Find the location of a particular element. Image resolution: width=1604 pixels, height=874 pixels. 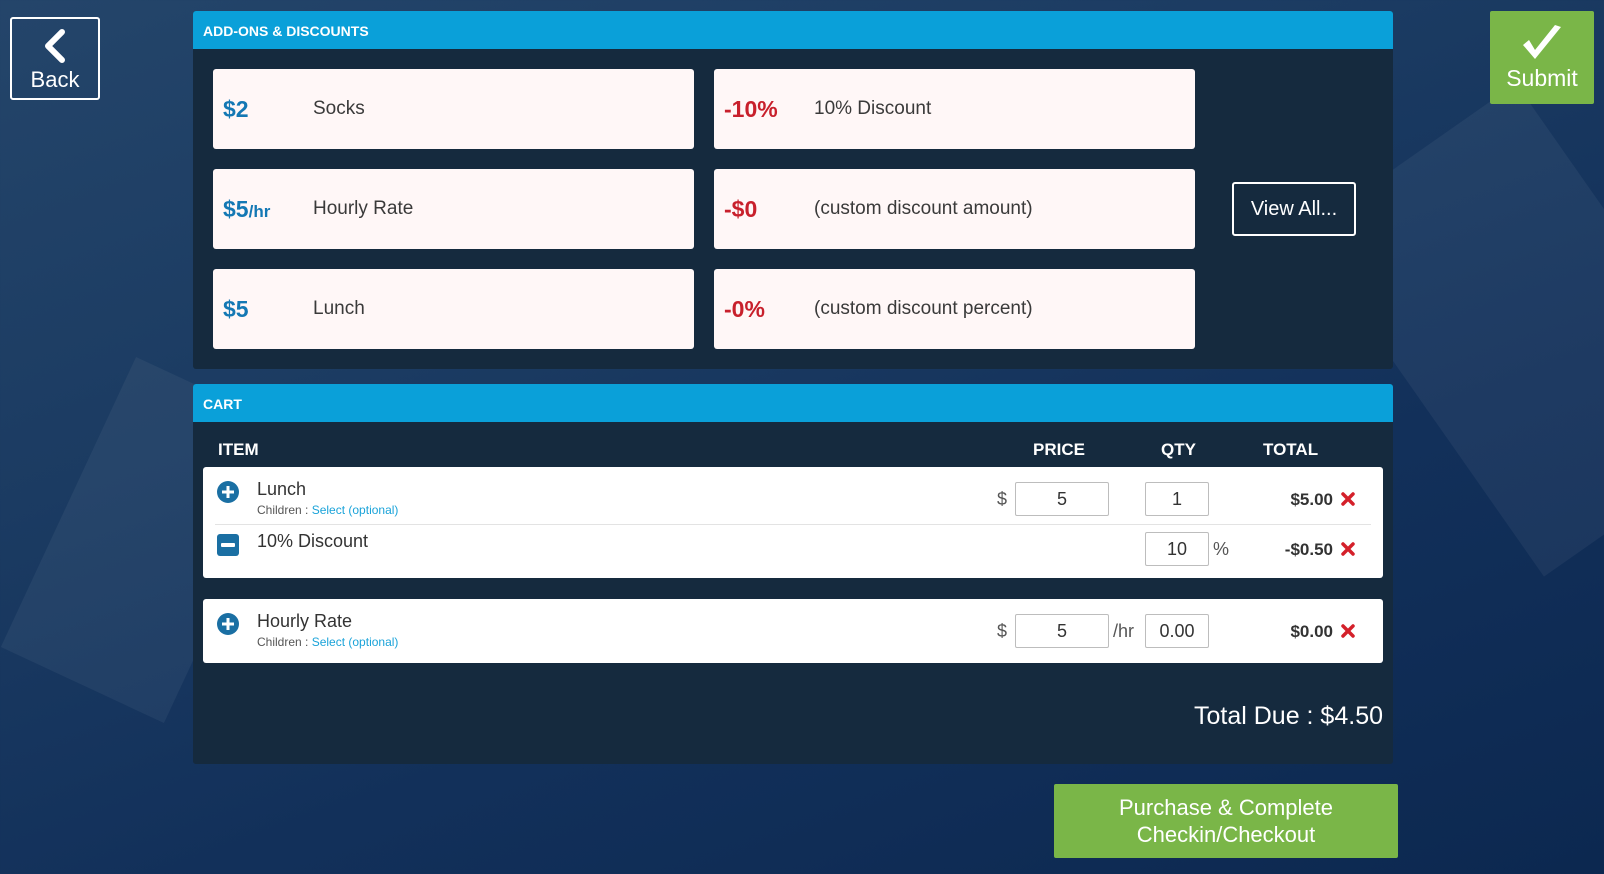

addon-name: Socks is located at coordinates (339, 108).